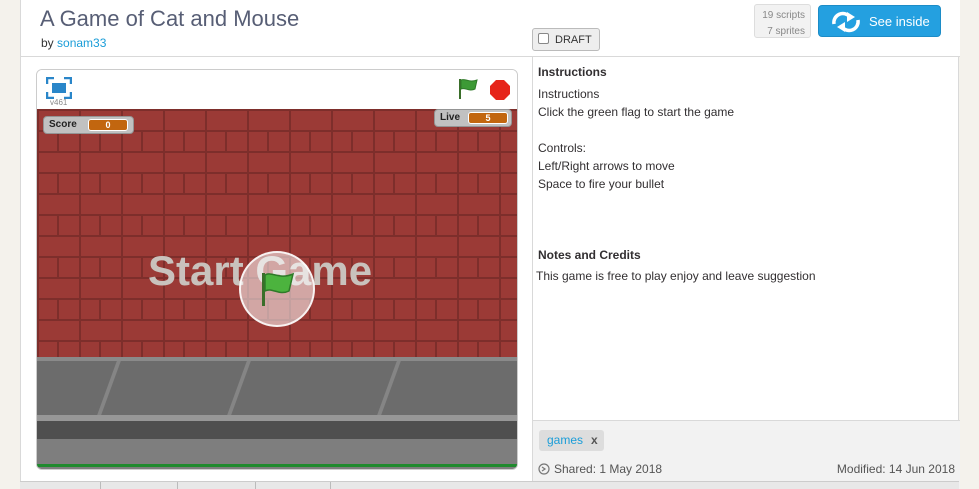  I want to click on draft-toggle: DRAFT, so click(566, 39).